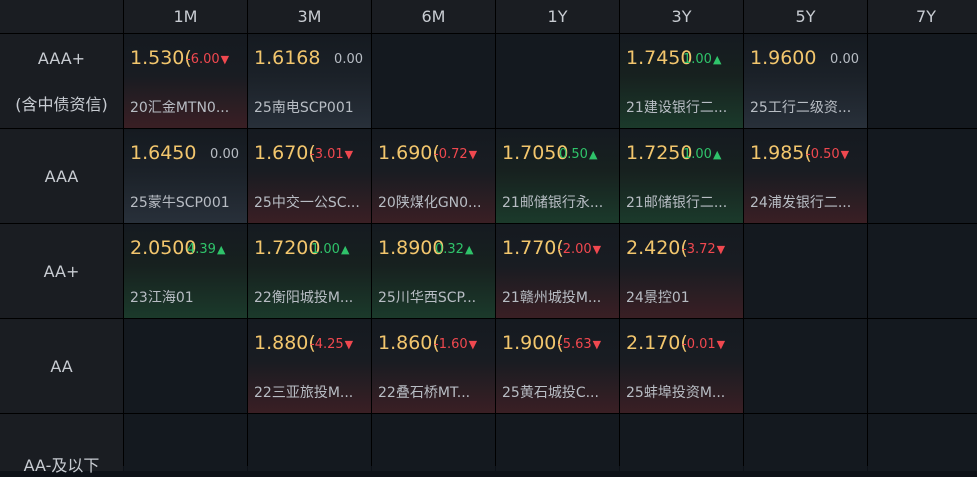 The width and height of the screenshot is (977, 477). What do you see at coordinates (61, 81) in the screenshot?
I see `rating-label-0: AAA+ (含中债资信)` at bounding box center [61, 81].